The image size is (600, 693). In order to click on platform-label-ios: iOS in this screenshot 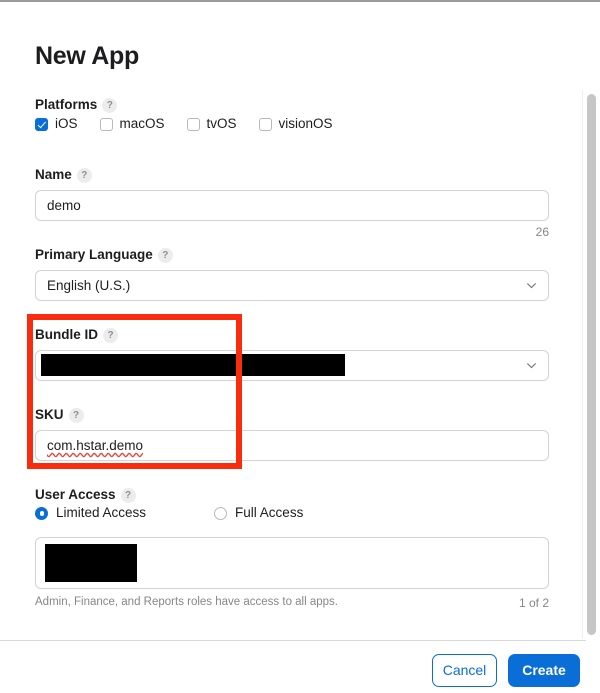, I will do `click(66, 123)`.